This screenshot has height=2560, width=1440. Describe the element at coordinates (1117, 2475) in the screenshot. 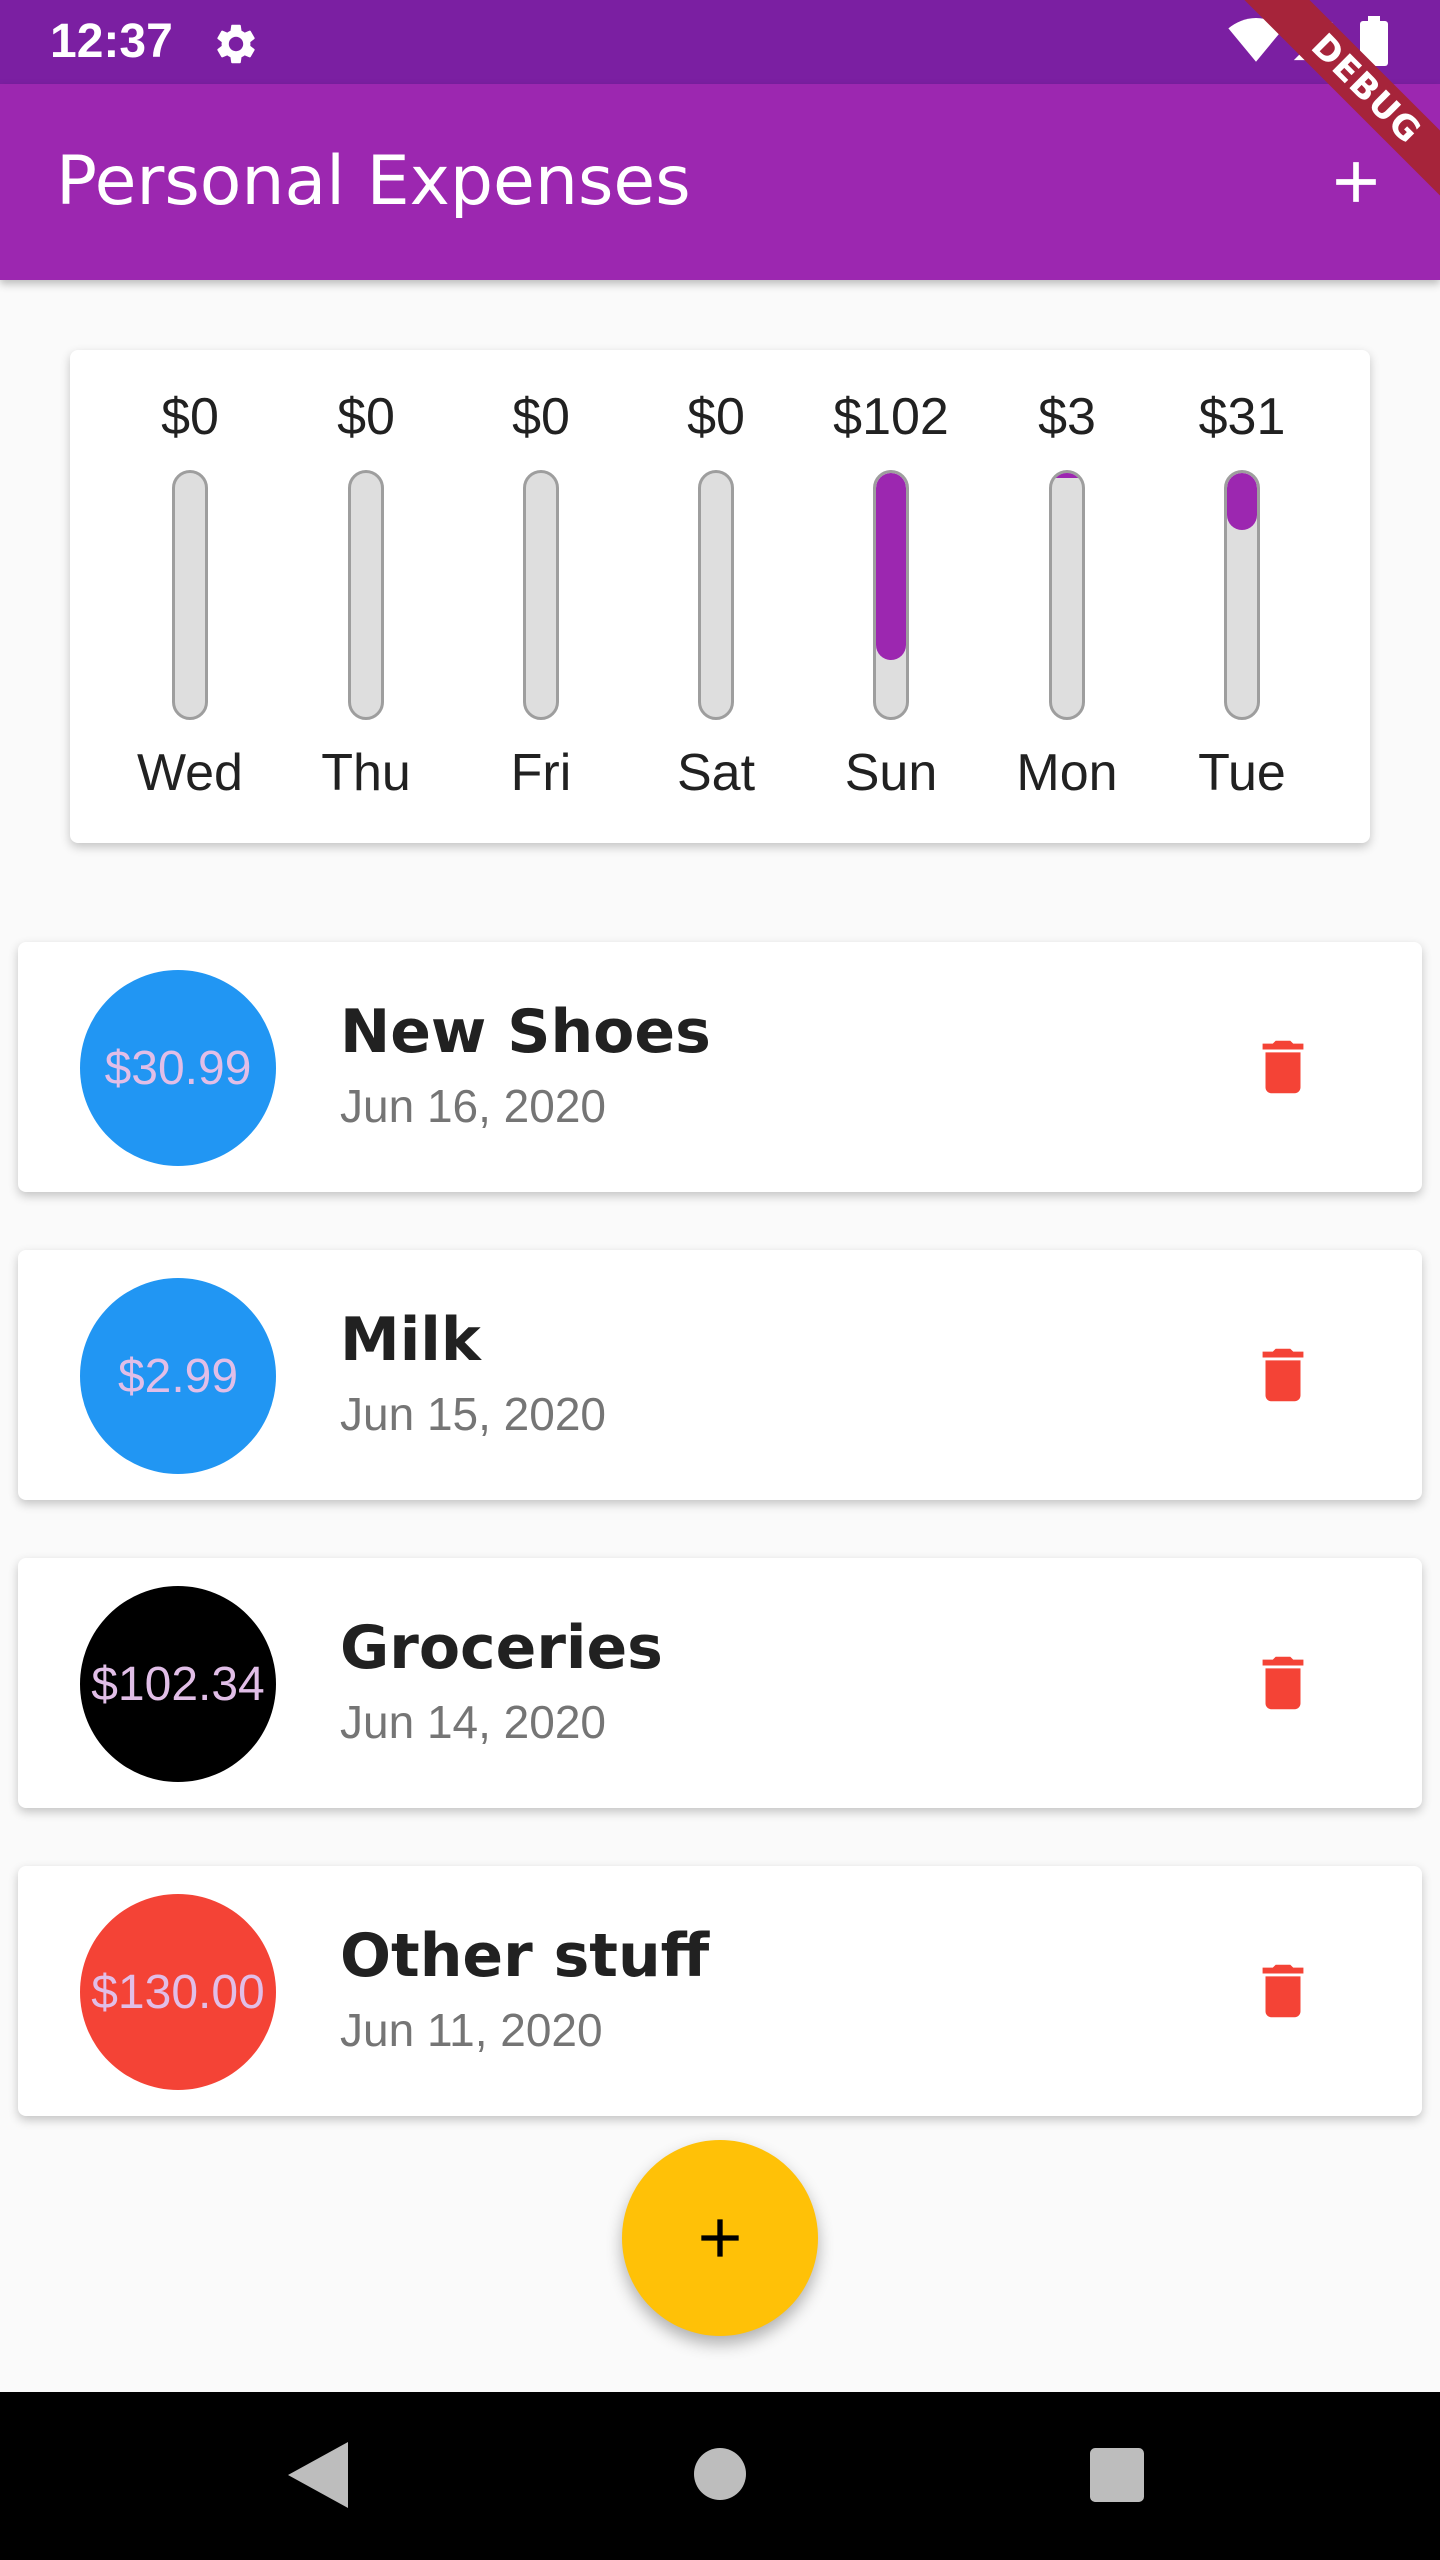

I see `recents-icon` at that location.